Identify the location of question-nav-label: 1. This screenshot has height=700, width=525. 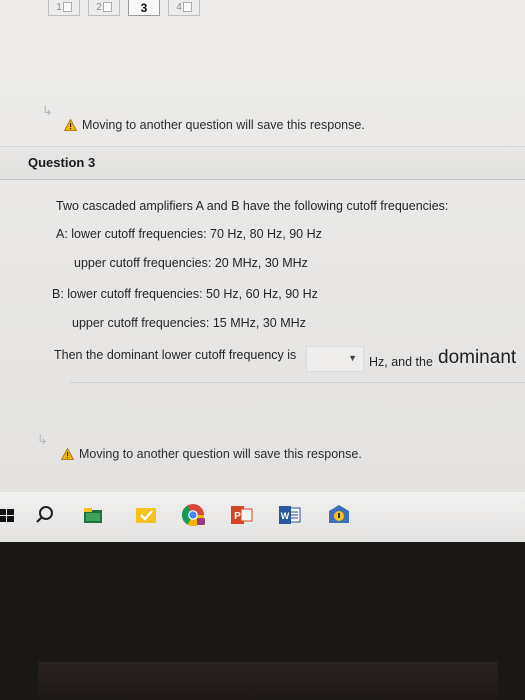
(59, 7).